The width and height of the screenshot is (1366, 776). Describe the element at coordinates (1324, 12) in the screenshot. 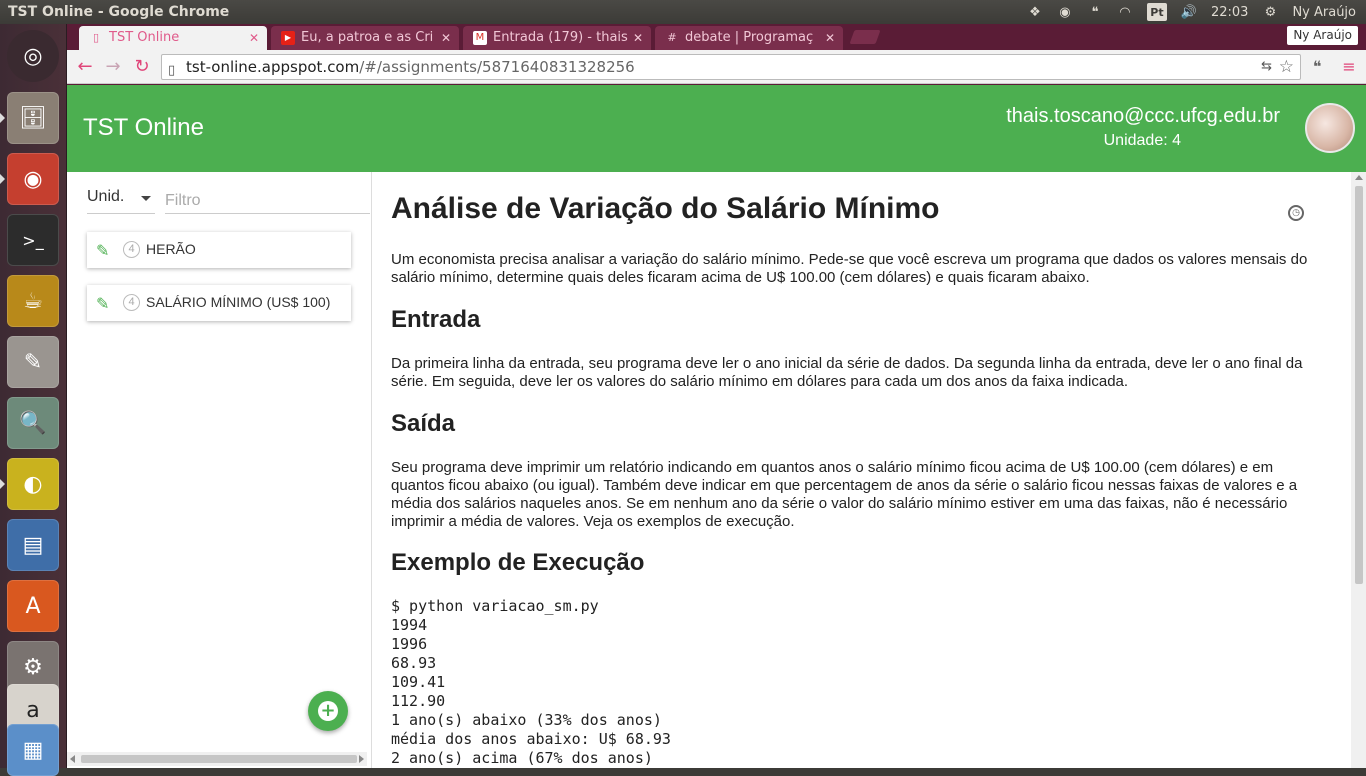

I see `user-name: Ny Araújo` at that location.